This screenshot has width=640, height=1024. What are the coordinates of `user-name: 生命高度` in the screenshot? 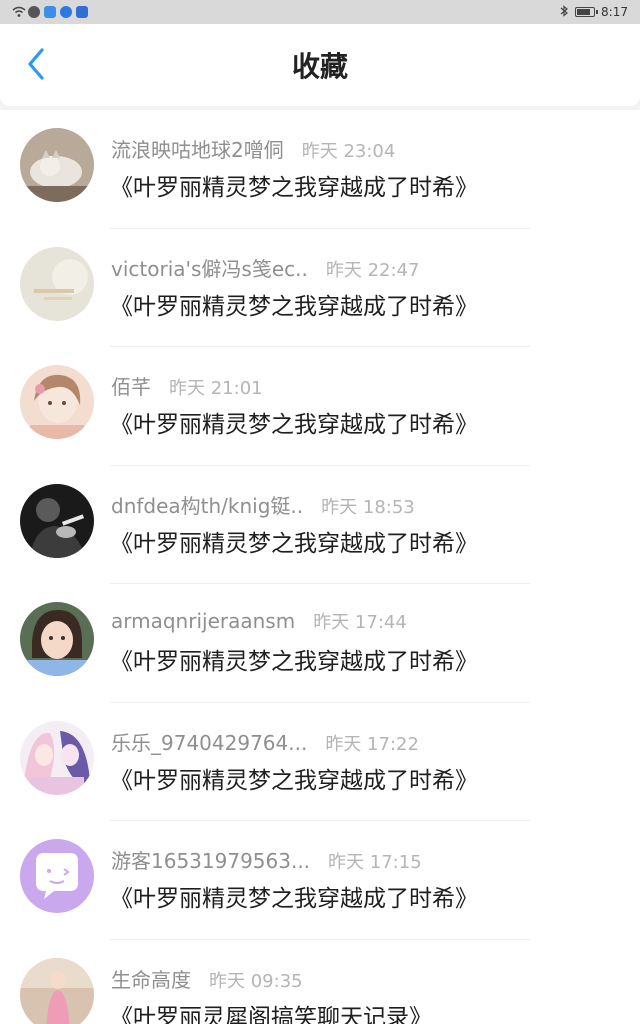 It's located at (151, 979).